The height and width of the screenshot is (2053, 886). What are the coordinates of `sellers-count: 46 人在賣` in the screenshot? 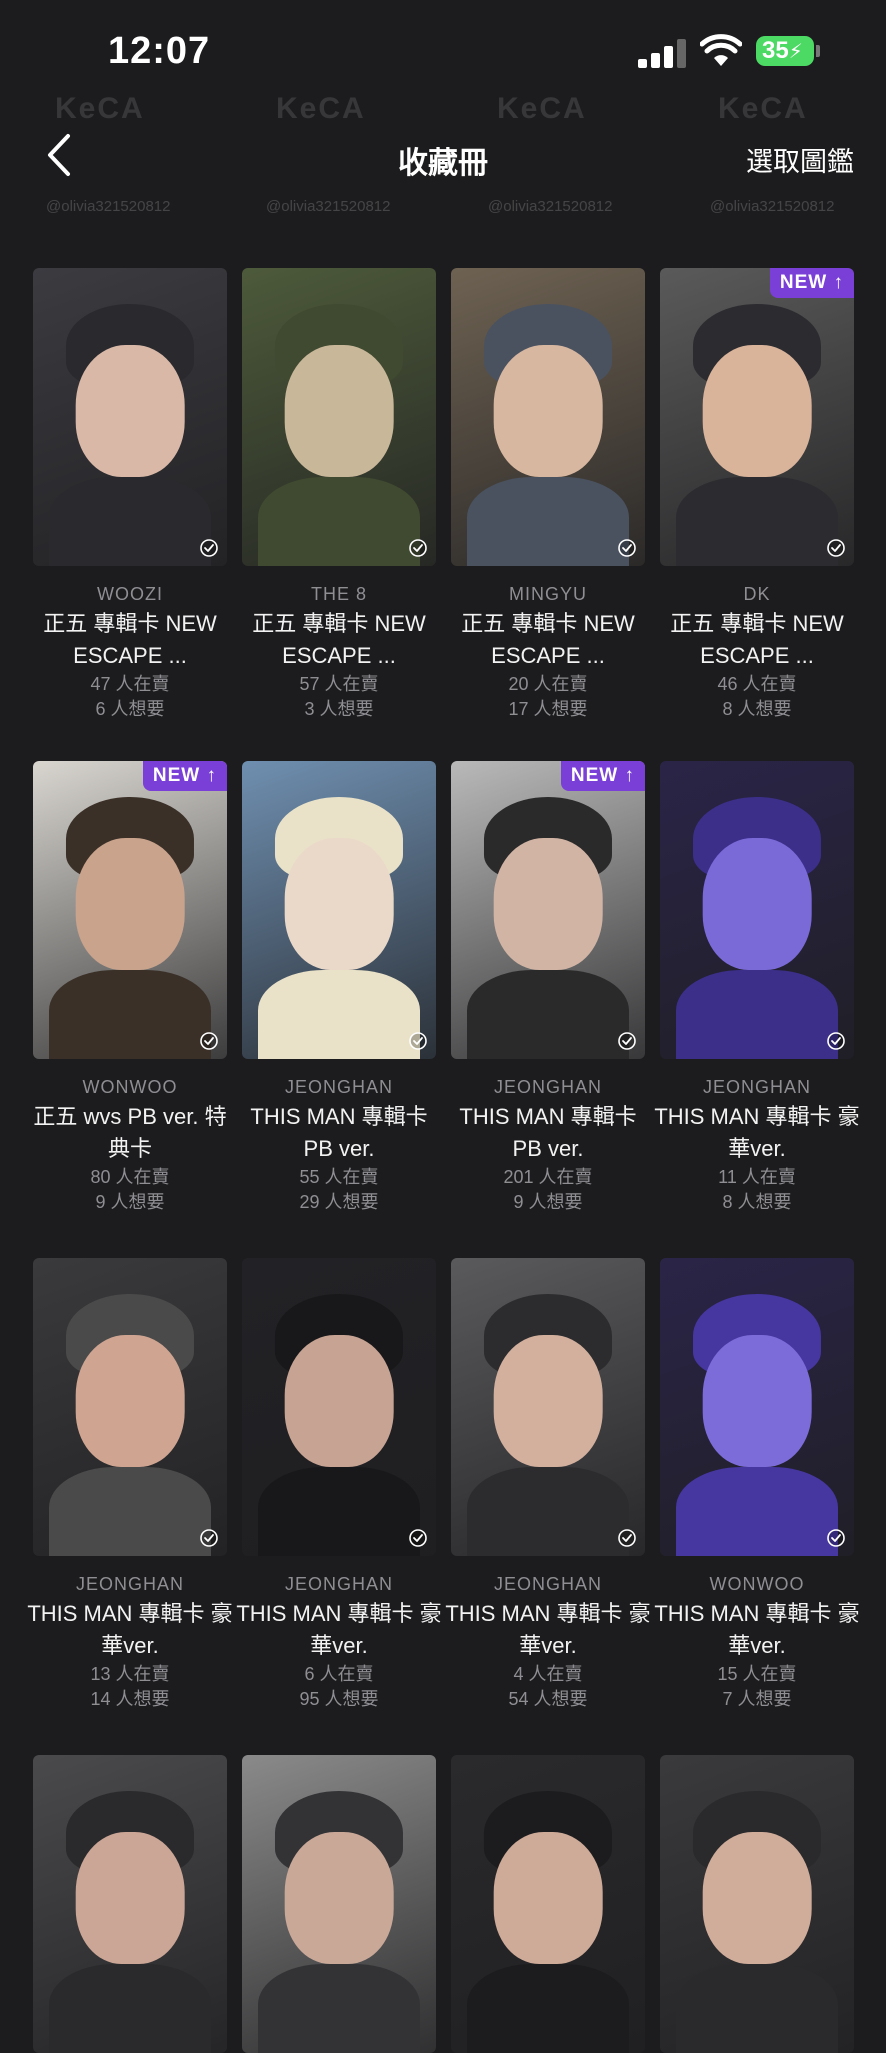 It's located at (757, 684).